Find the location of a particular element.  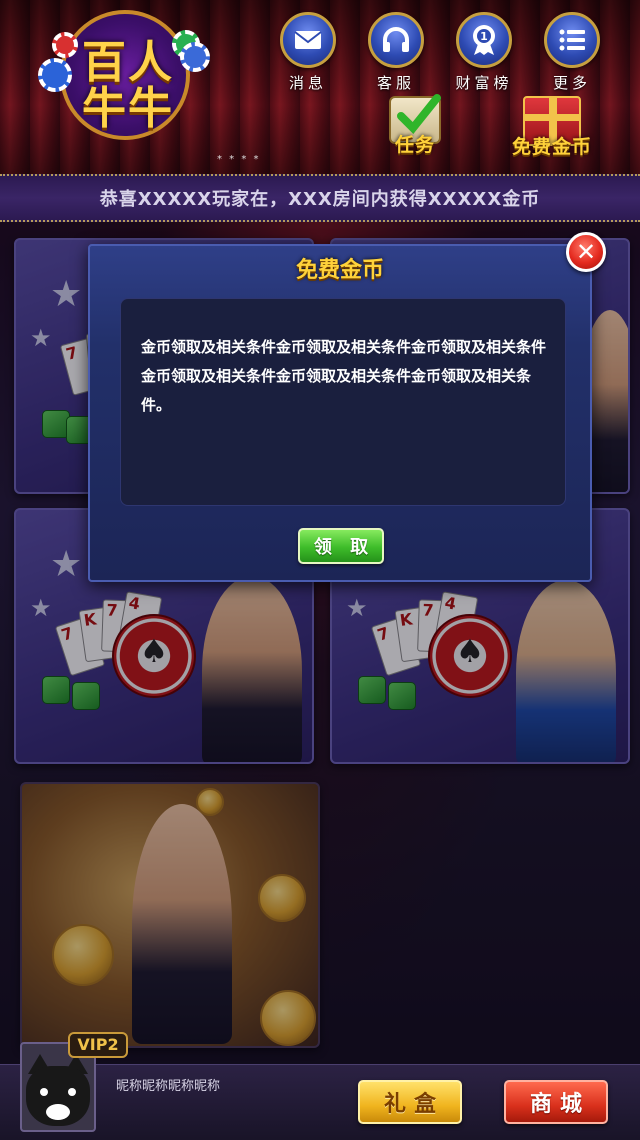

announcement-text: 恭喜XXXXX玩家在，XXX房间内获得XXXXX金币 is located at coordinates (320, 199).